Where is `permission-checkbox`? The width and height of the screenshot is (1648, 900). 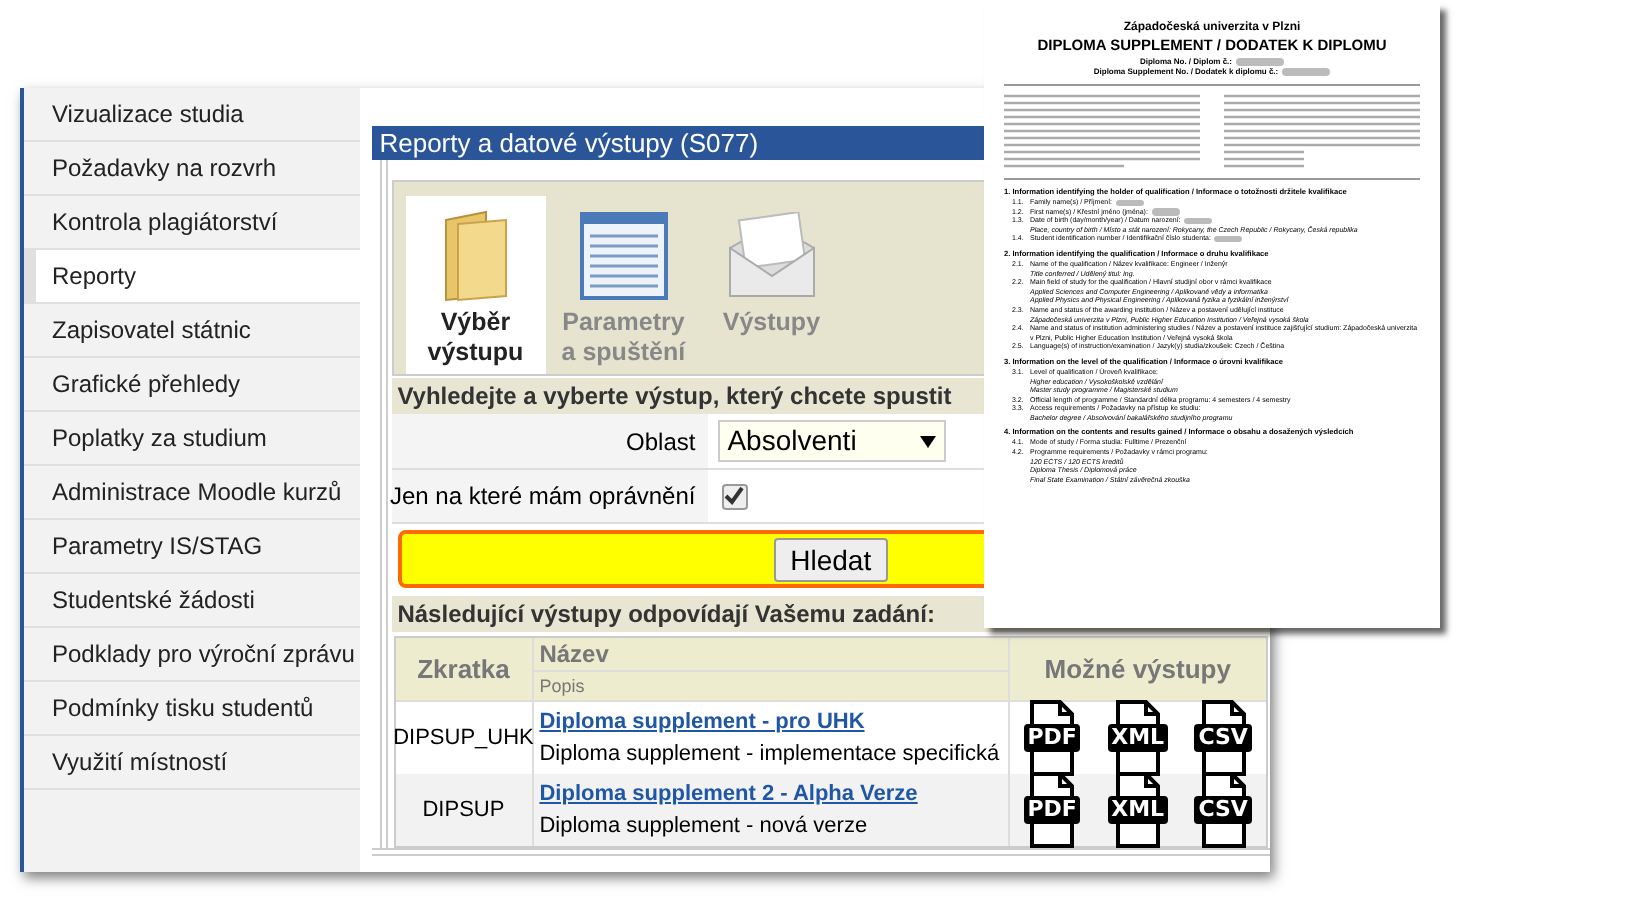 permission-checkbox is located at coordinates (734, 496).